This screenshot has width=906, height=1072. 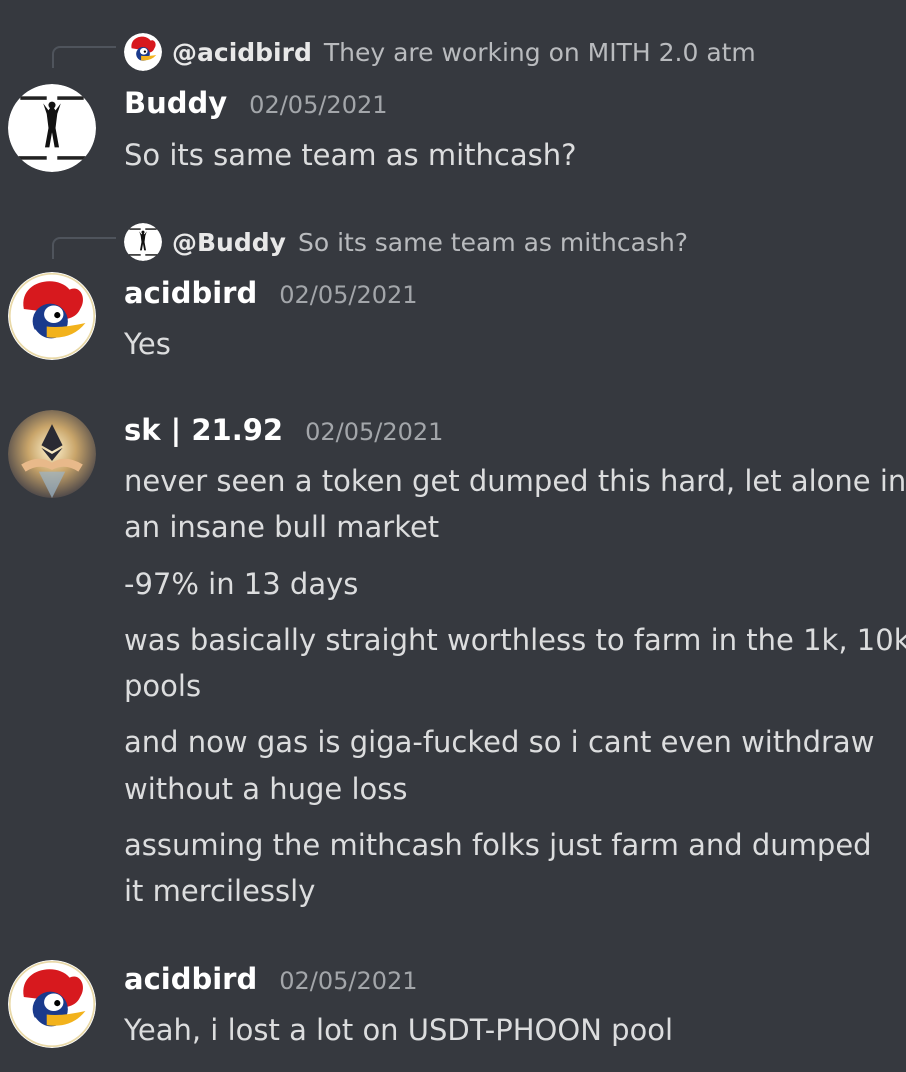 I want to click on reply-author: @acidbird, so click(x=242, y=52).